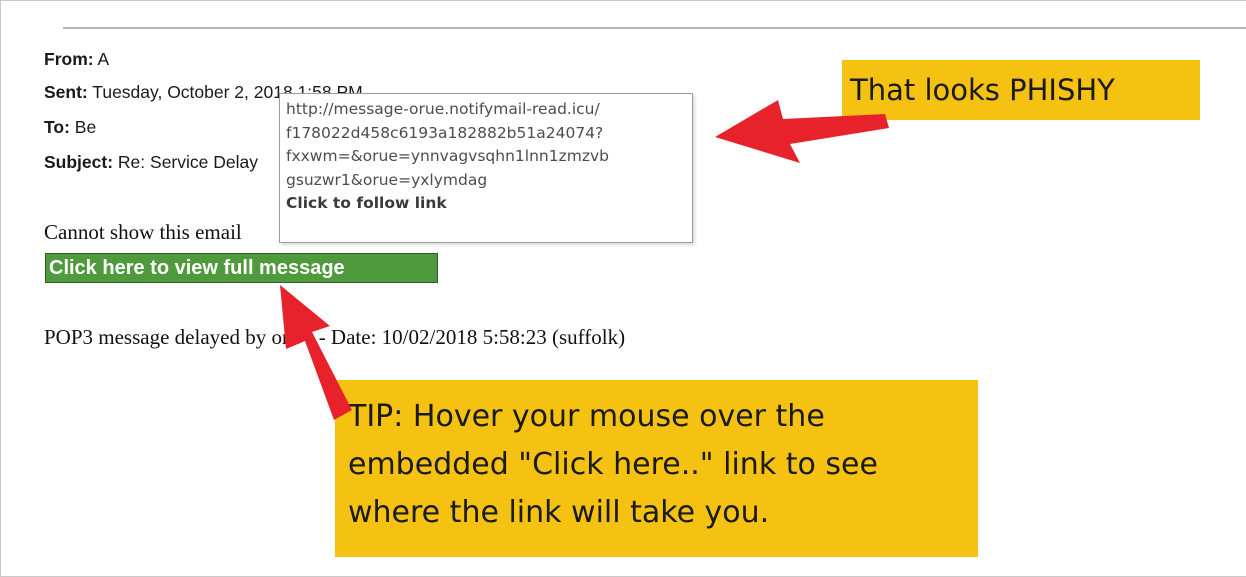 This screenshot has width=1246, height=577. Describe the element at coordinates (187, 162) in the screenshot. I see `subject-value: Re: Service Delay` at that location.